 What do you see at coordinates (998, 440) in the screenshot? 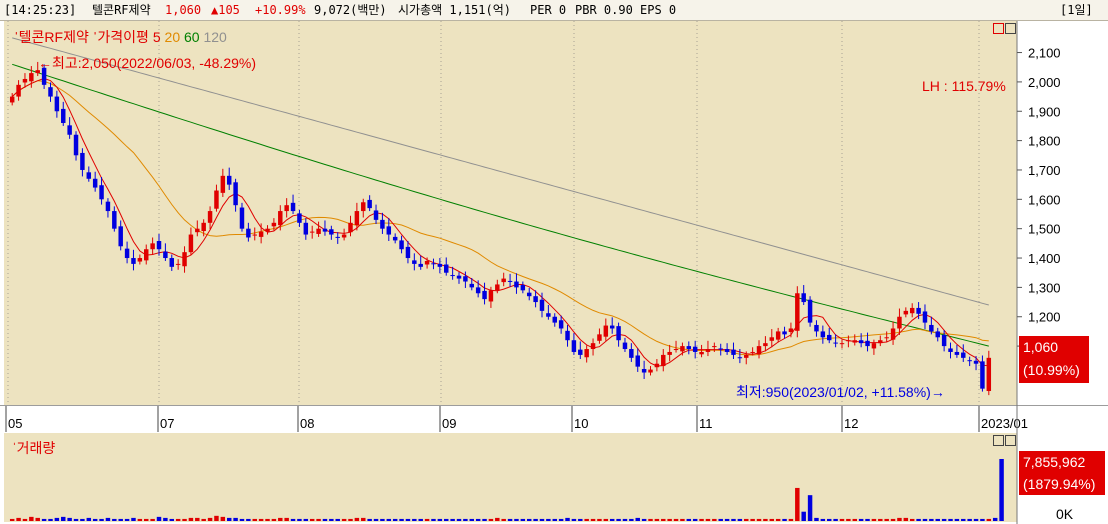
I see `vol-panel-restore-icon` at bounding box center [998, 440].